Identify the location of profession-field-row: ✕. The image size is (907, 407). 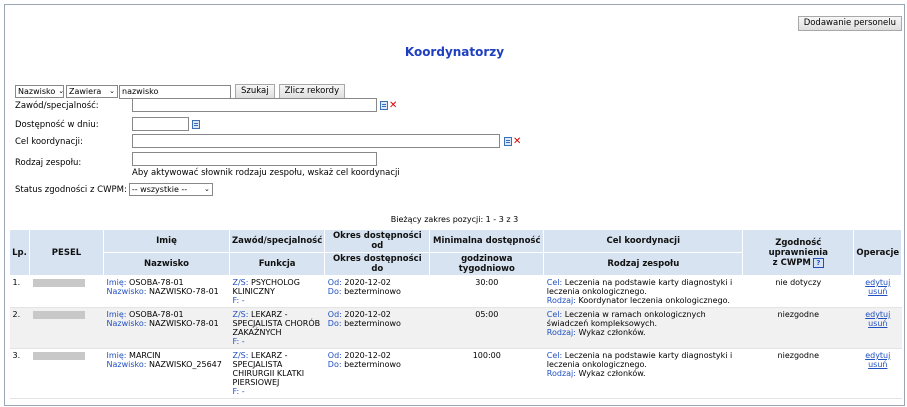
(264, 105).